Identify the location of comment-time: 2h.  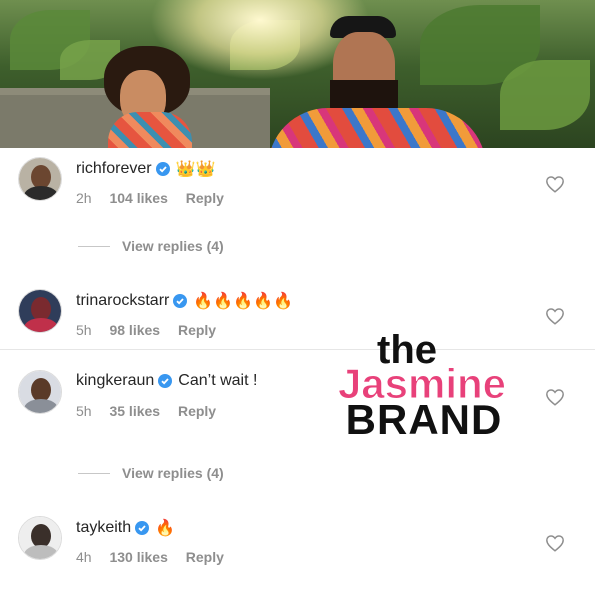
(84, 198).